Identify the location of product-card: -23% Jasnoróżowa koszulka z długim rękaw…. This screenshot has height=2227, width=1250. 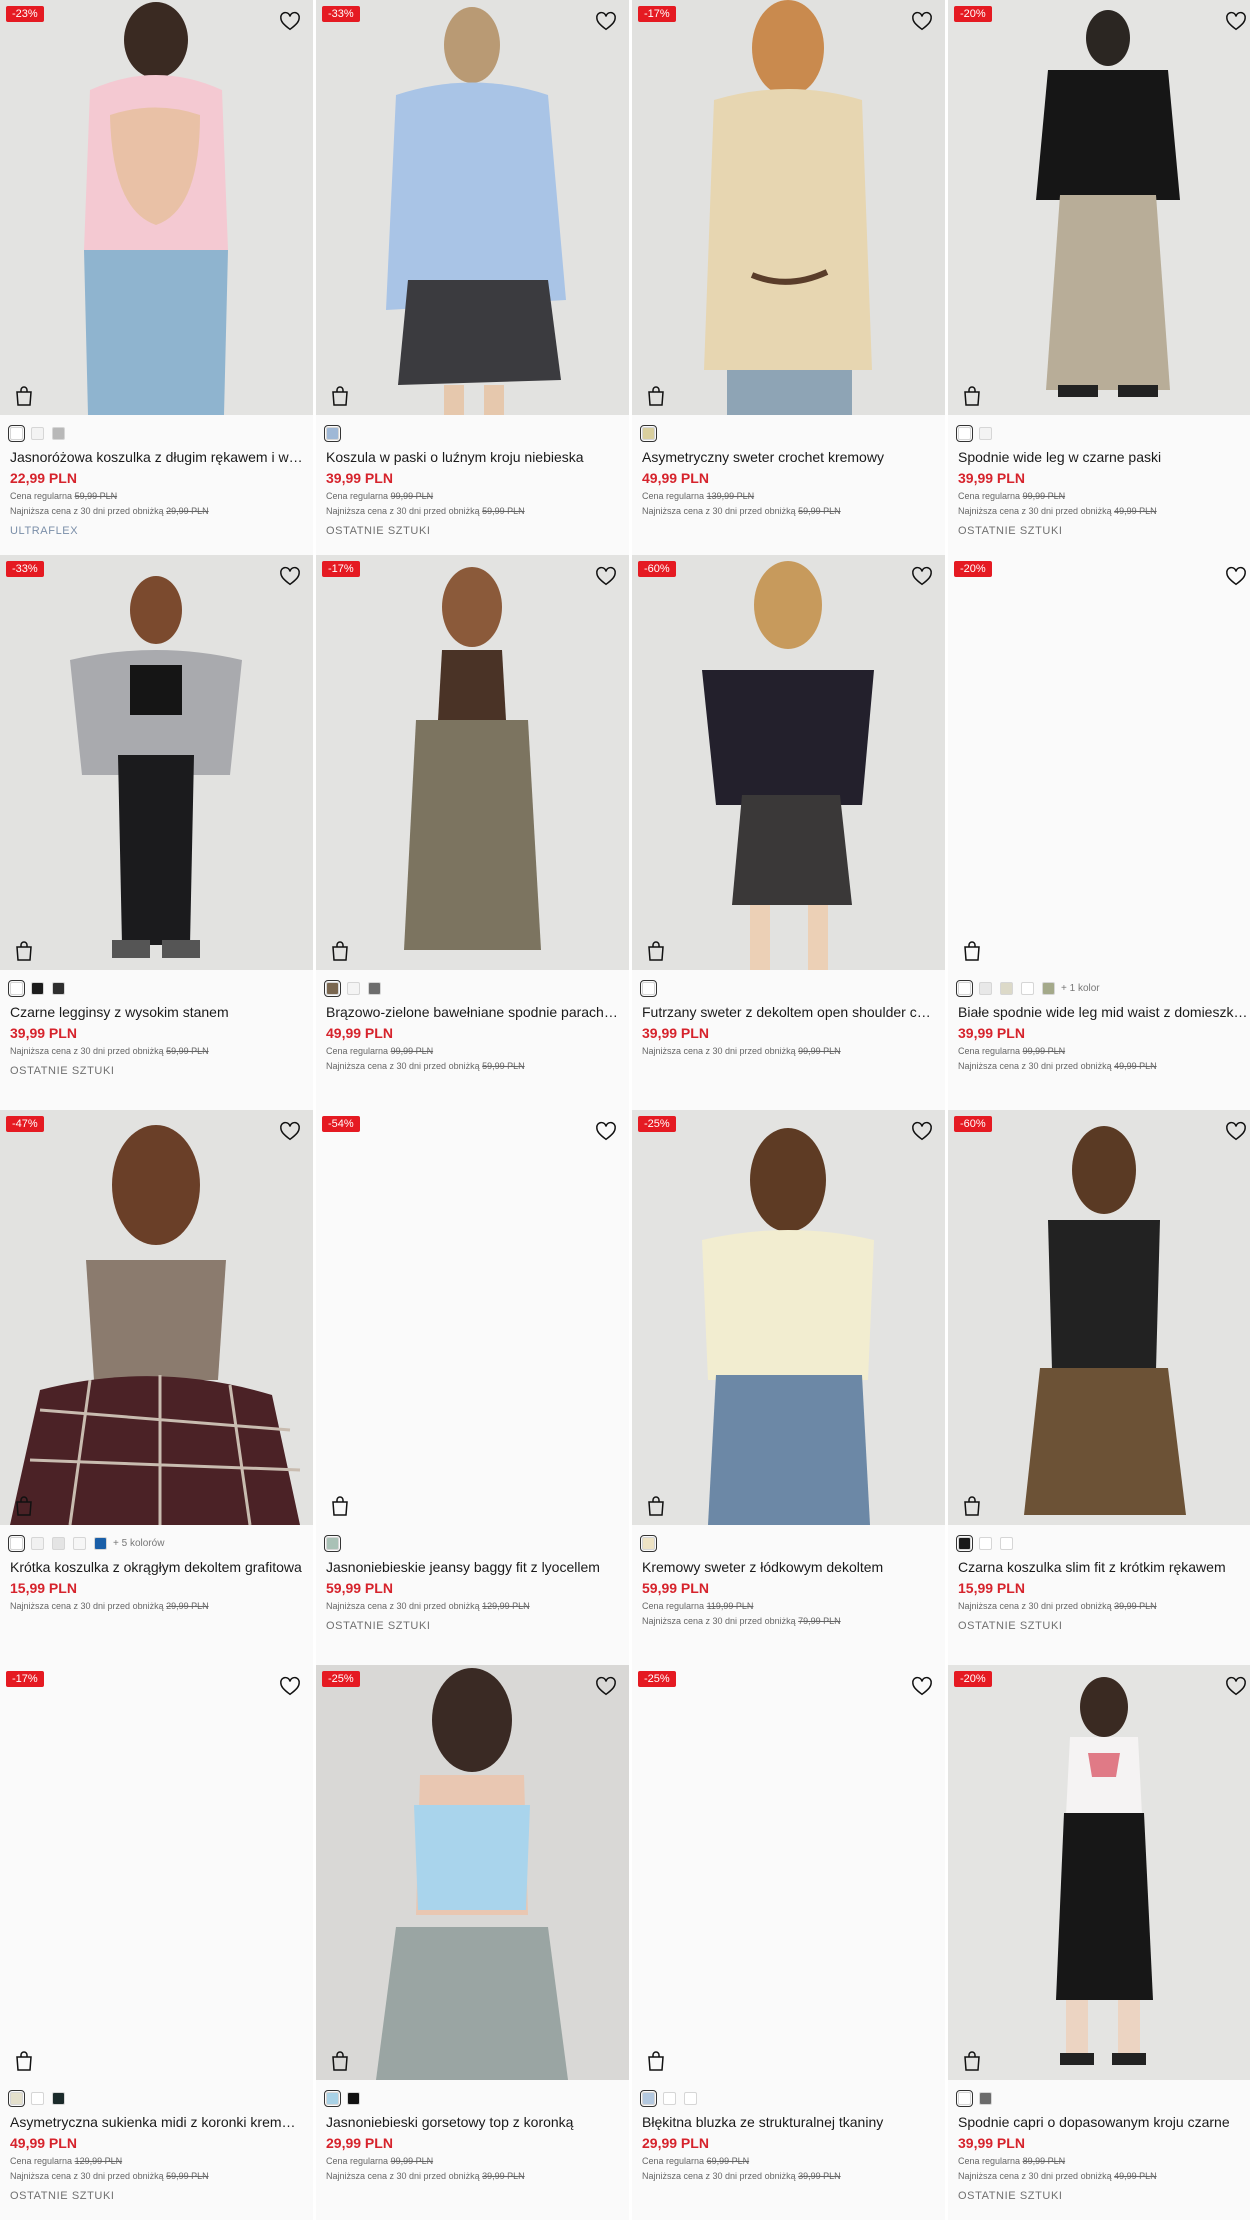
(156, 277).